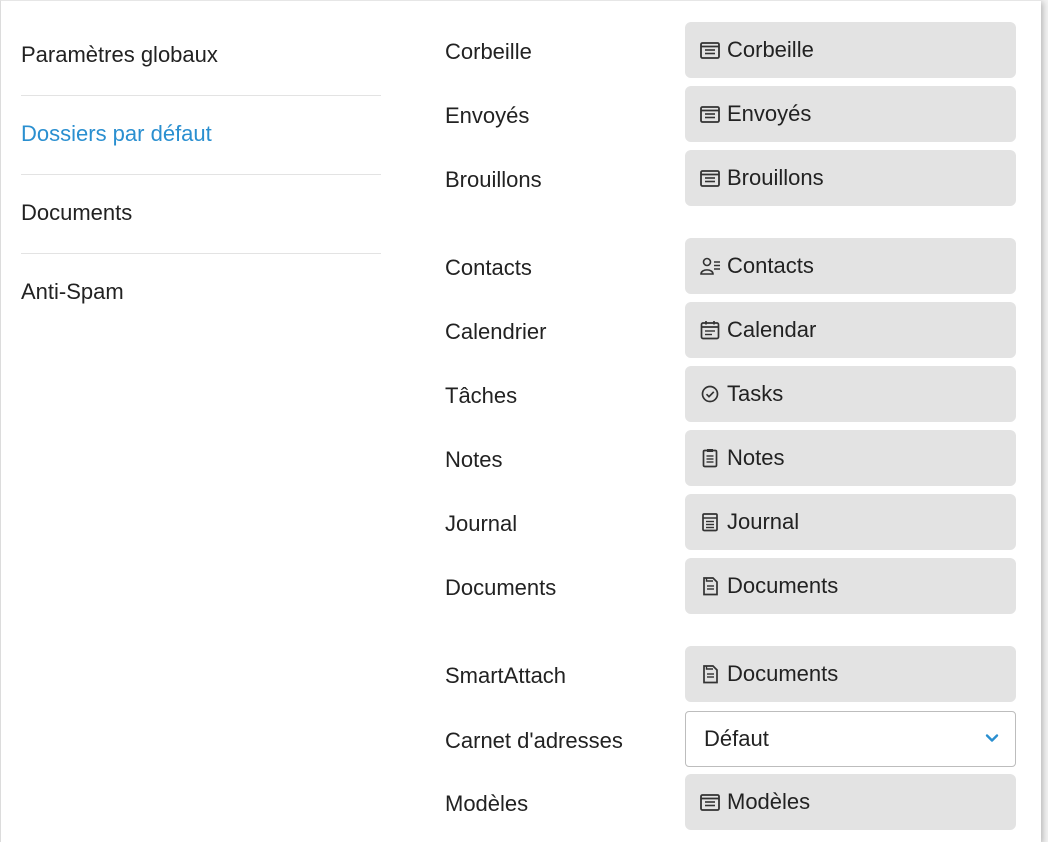  Describe the element at coordinates (850, 674) in the screenshot. I see `smartattach-folder-button: Documents` at that location.